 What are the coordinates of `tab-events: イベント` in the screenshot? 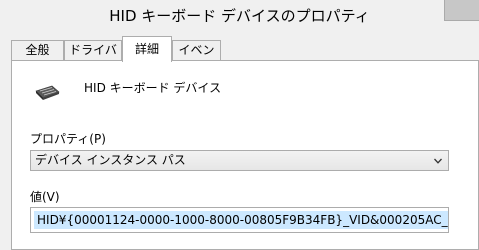 It's located at (196, 58).